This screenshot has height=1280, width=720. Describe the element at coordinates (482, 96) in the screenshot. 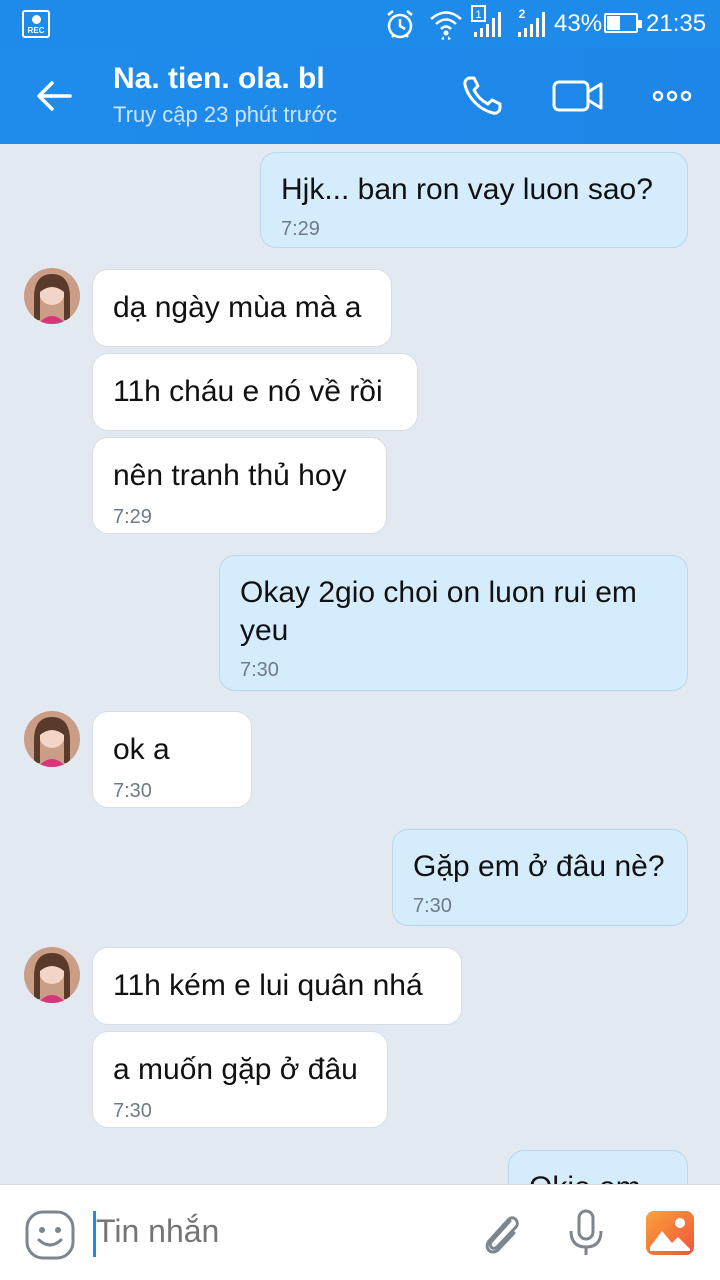

I see `phone-icon` at that location.